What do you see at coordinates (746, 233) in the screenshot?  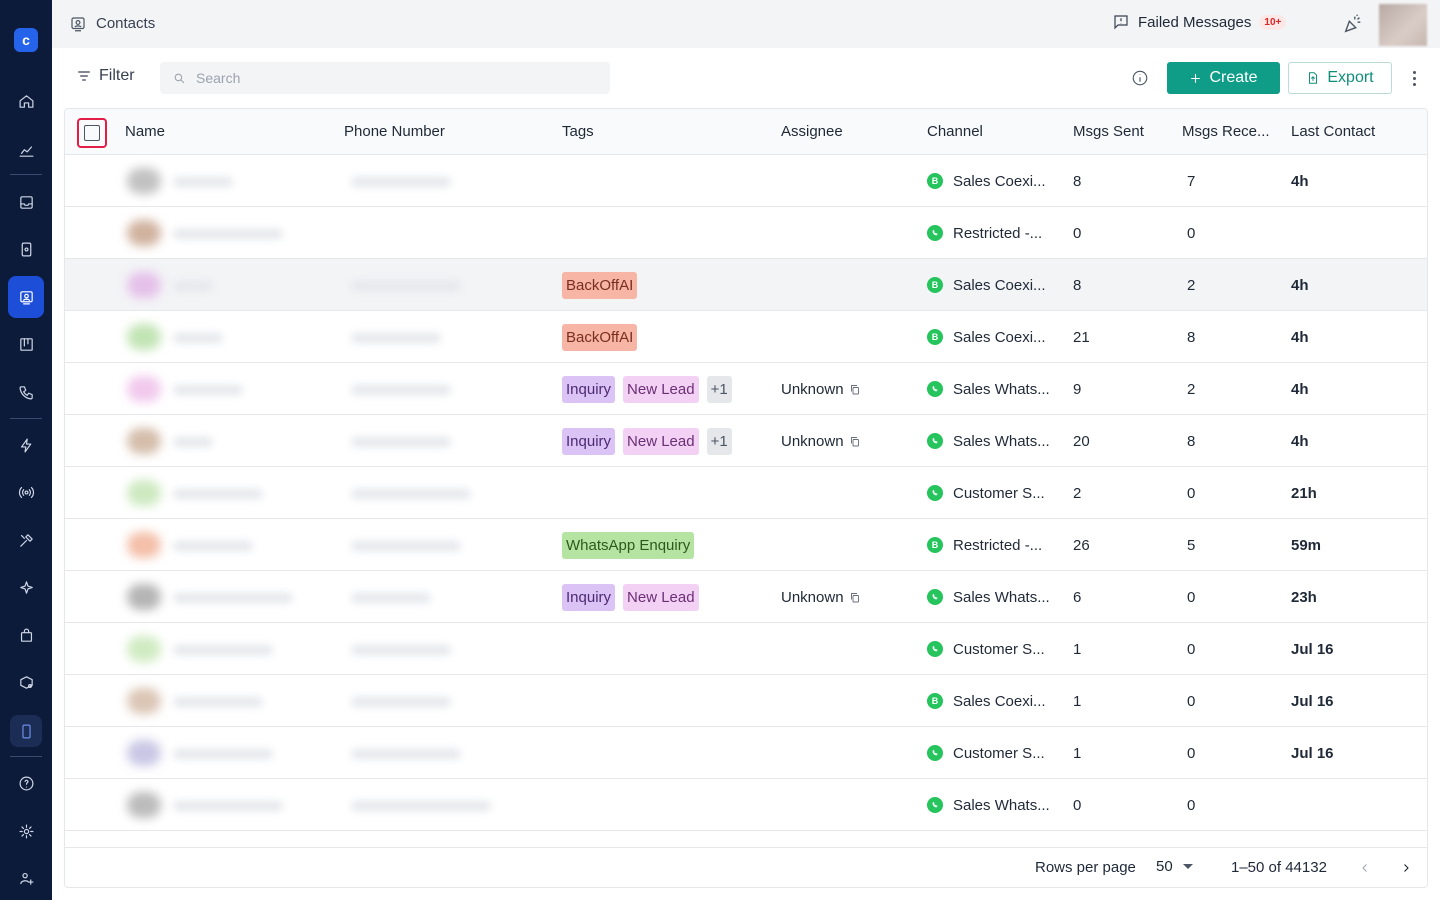 I see `table-row: Restricted -... 0 0` at bounding box center [746, 233].